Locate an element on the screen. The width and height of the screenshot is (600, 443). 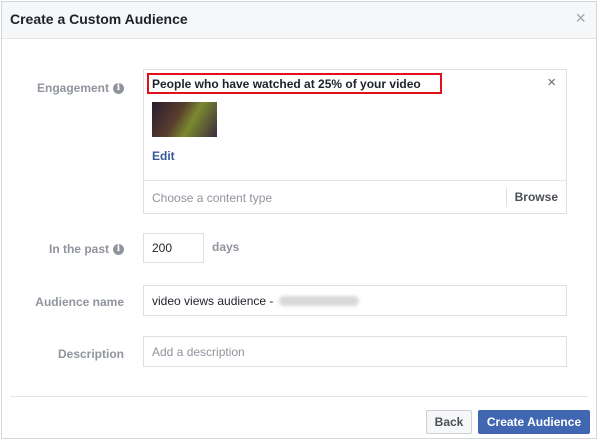
description-label-row: Description is located at coordinates (91, 354).